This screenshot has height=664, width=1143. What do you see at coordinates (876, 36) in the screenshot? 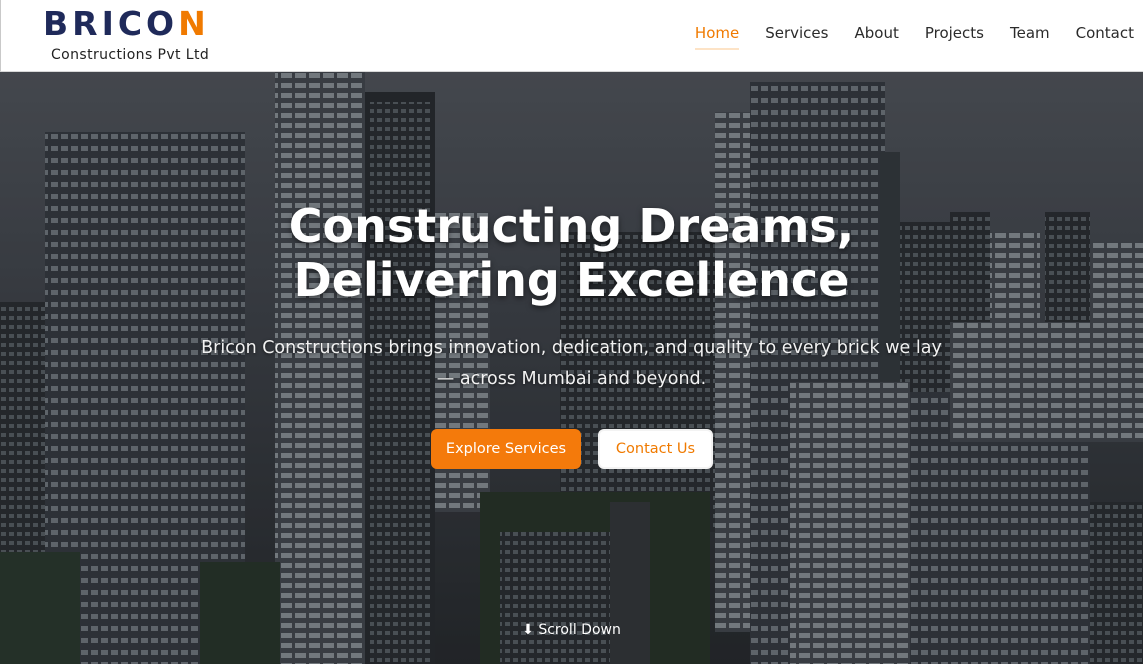
I see `nav-about: About` at bounding box center [876, 36].